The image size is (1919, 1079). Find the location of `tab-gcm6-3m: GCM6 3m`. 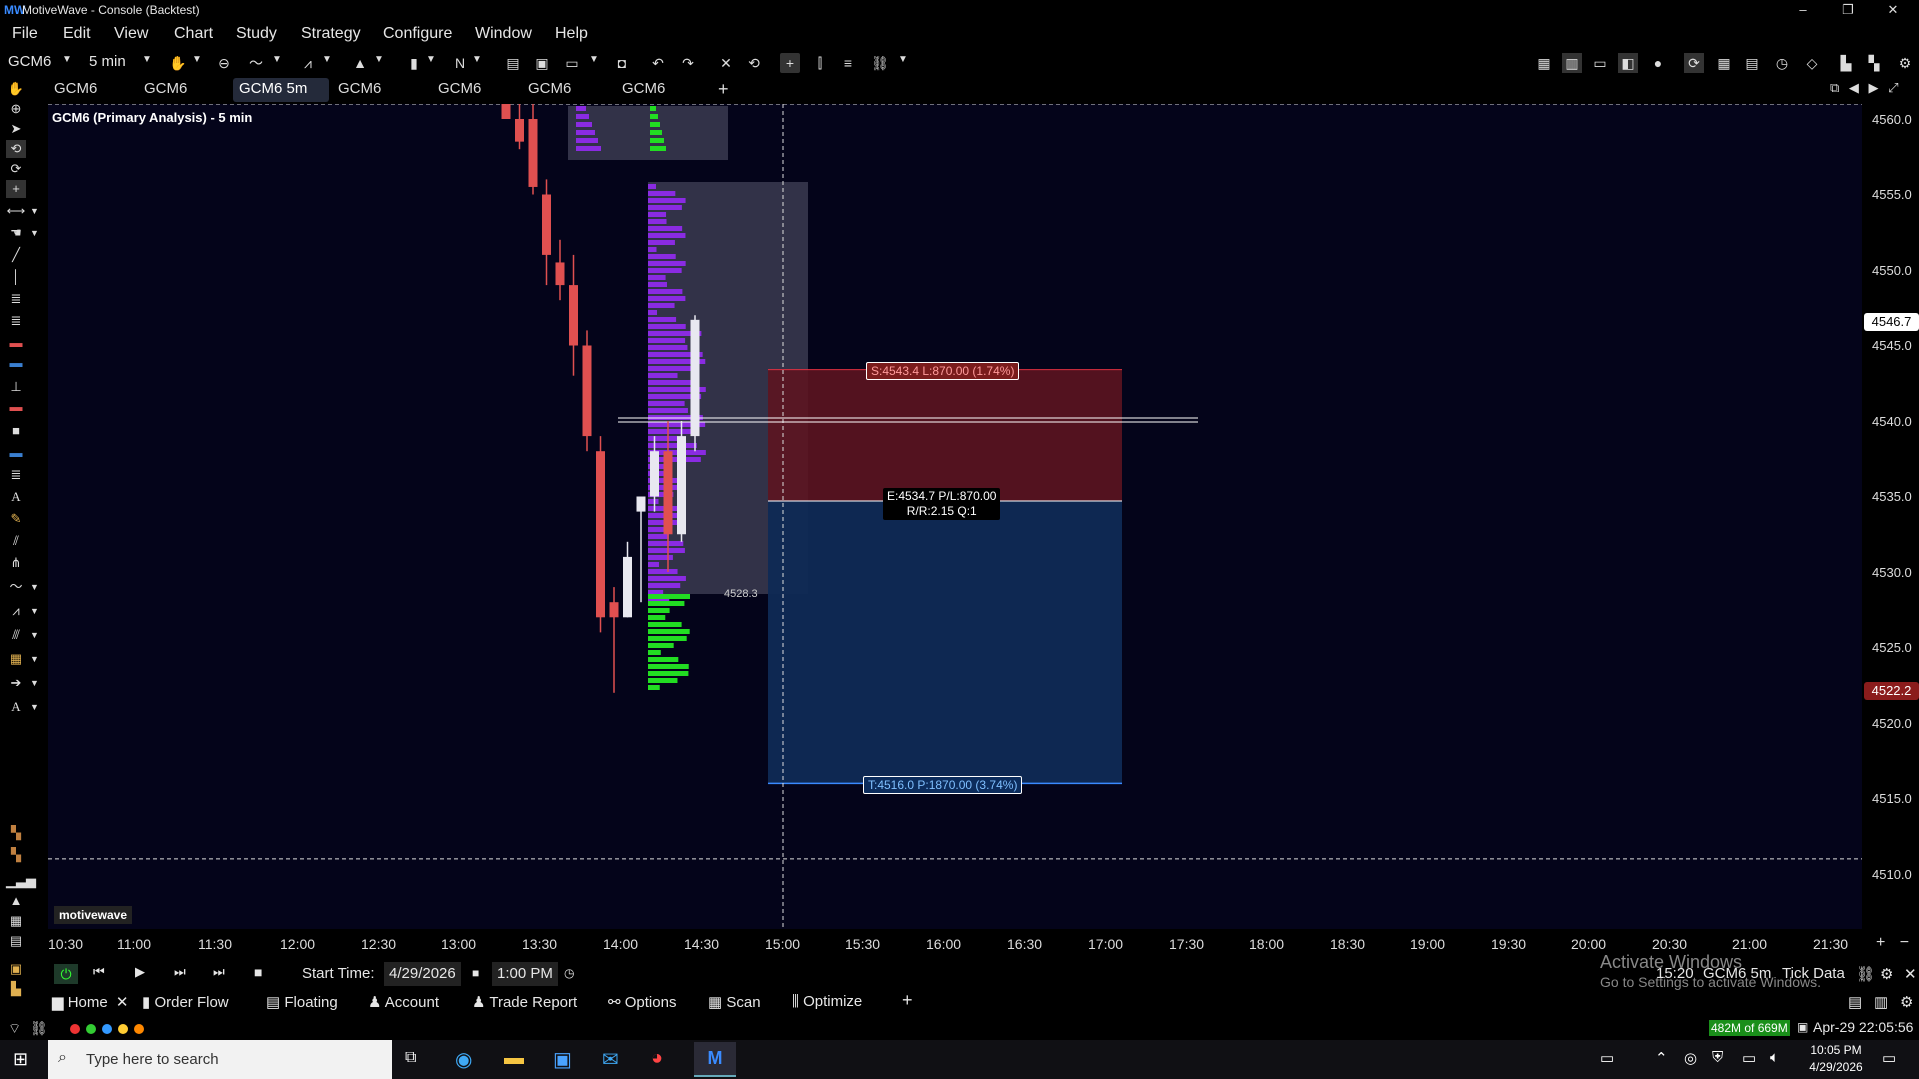

tab-gcm6-3m: GCM6 3m is located at coordinates (165, 98).